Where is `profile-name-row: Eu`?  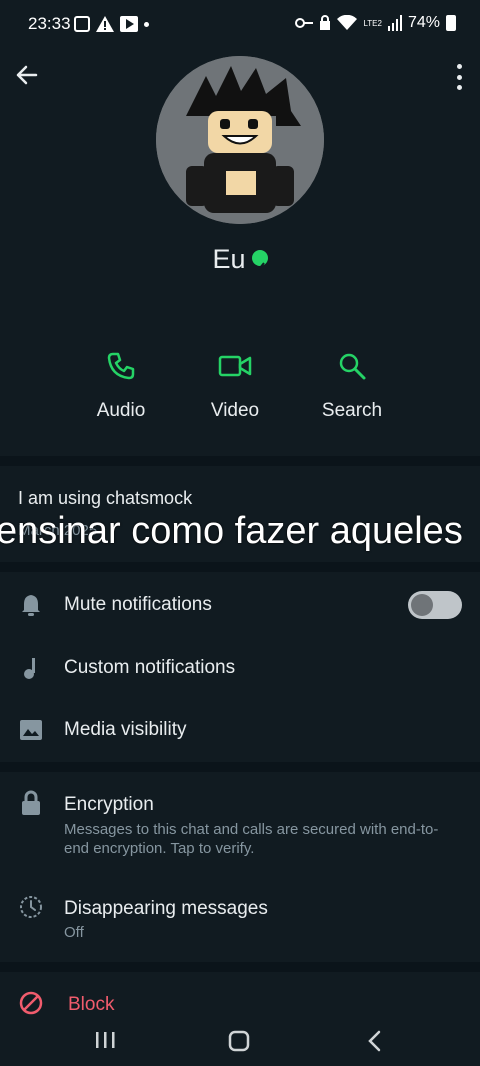
profile-name-row: Eu is located at coordinates (240, 259).